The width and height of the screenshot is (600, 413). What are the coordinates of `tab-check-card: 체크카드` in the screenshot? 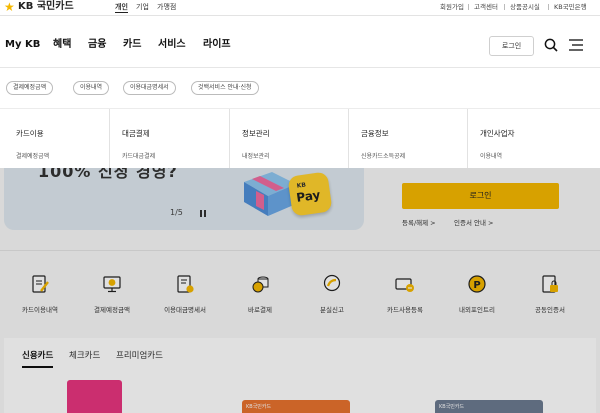 It's located at (84, 356).